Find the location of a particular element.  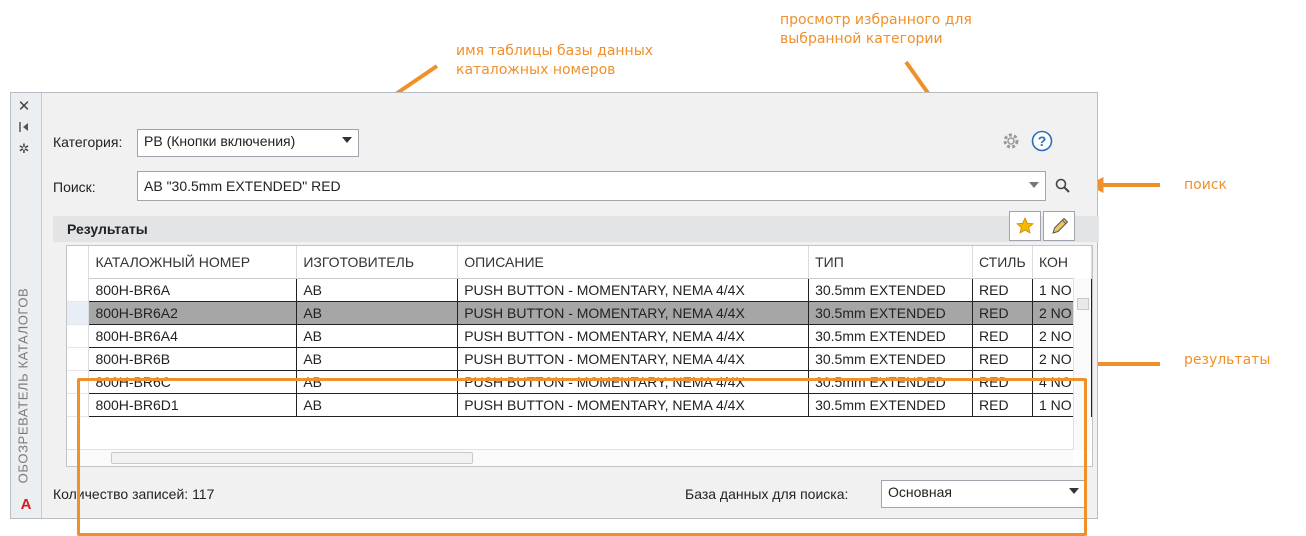

column-header: ОПИСАНИЕ is located at coordinates (633, 262).